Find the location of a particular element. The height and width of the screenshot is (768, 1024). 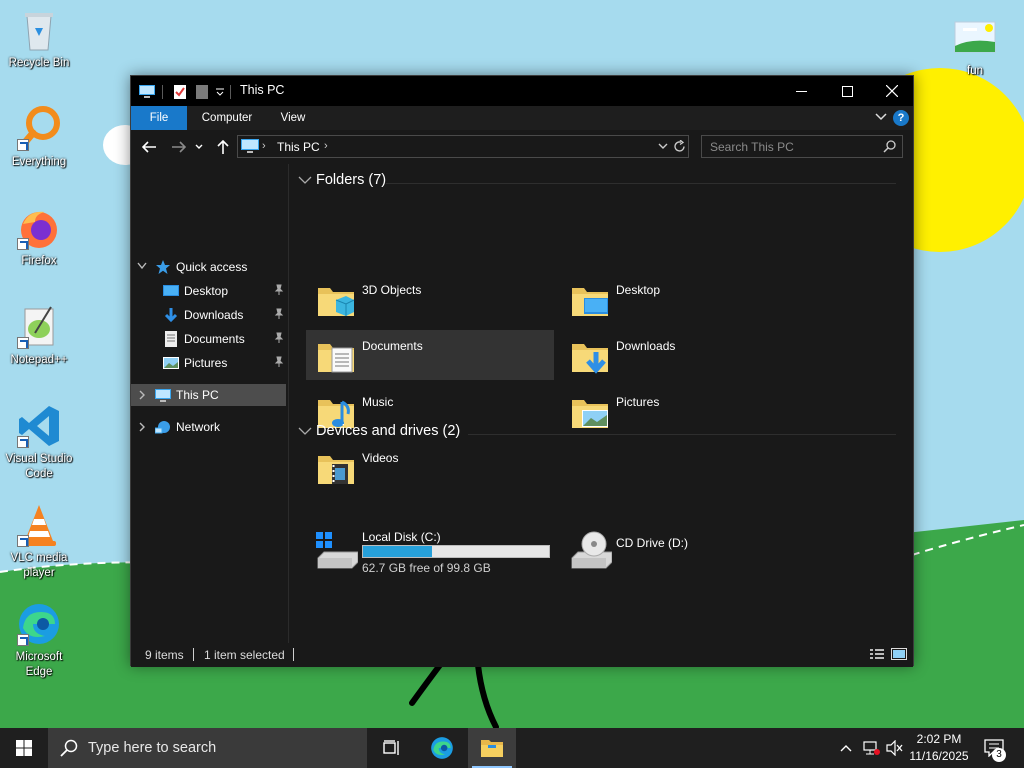

breadcrumb-this-pc: This PC is located at coordinates (298, 147).